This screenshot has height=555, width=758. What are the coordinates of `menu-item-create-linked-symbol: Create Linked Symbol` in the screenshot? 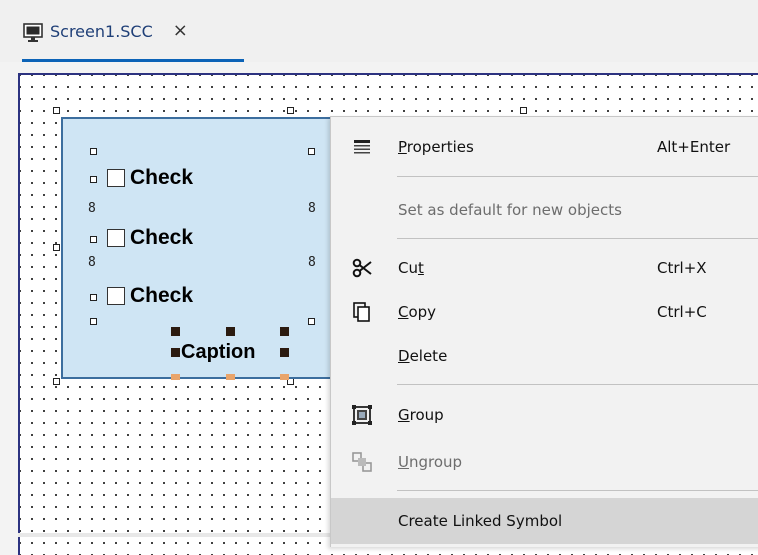 It's located at (544, 521).